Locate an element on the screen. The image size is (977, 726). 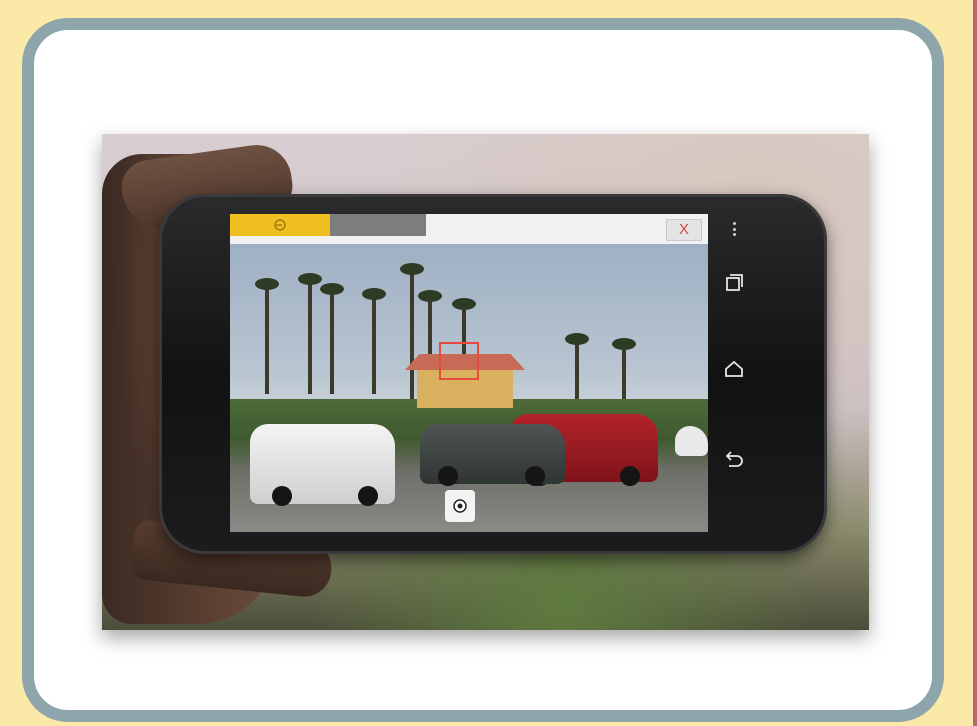
close-button: X is located at coordinates (684, 230).